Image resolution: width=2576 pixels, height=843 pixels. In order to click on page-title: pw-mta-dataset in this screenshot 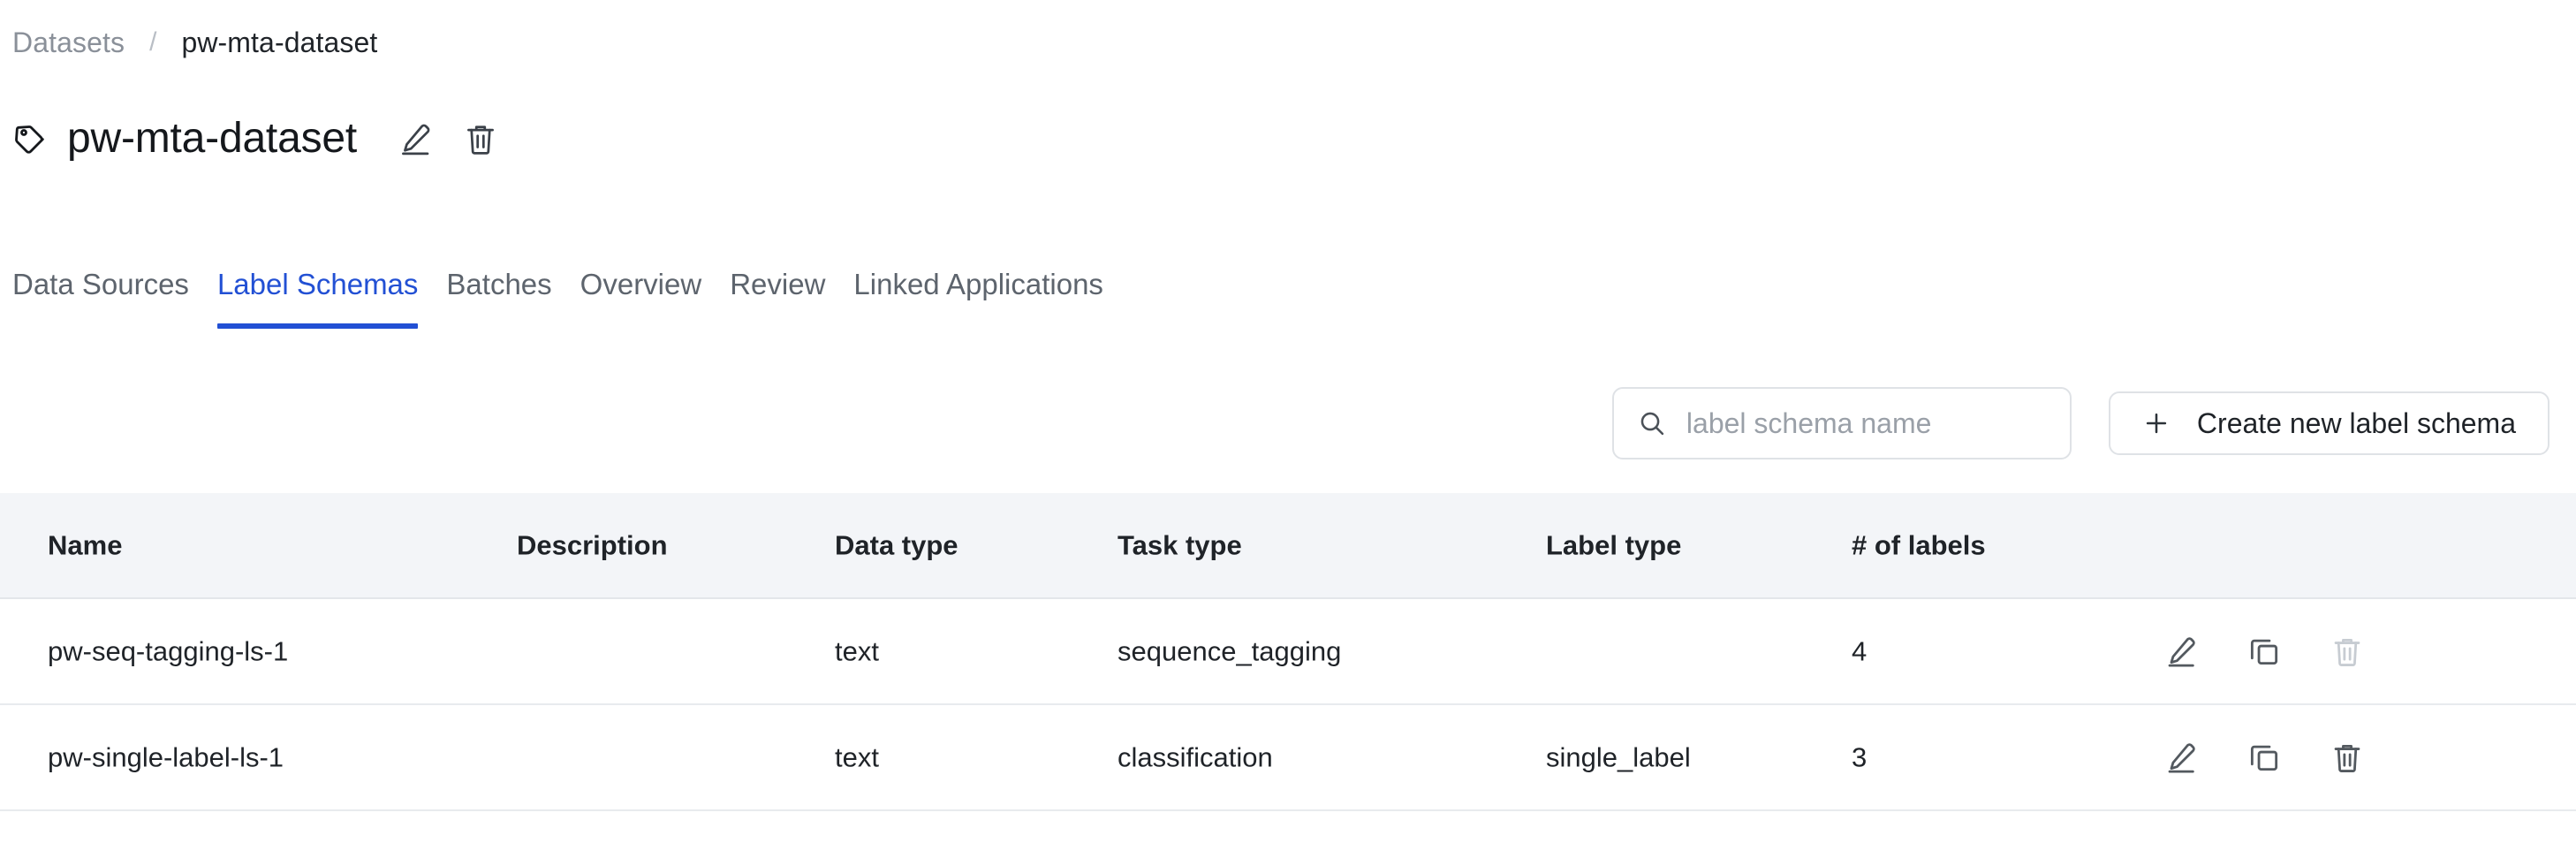, I will do `click(212, 138)`.